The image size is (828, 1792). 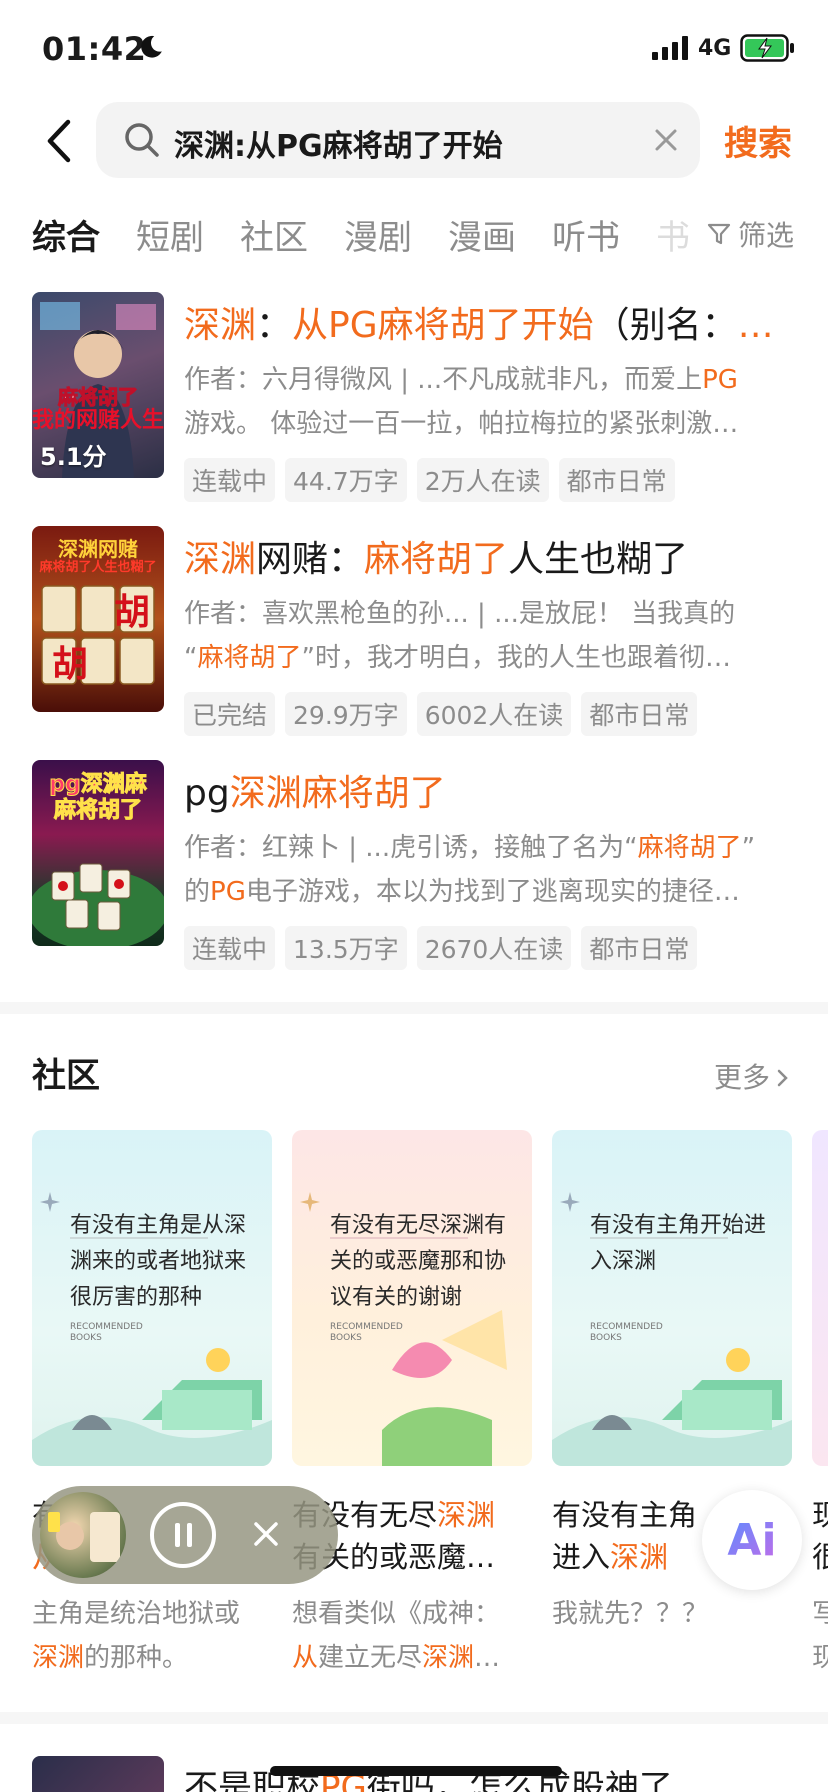 I want to click on community-card: 有没有无尽深渊有关的或恶魔那和协议有关的谢谢 RECOMMENDED BOOKS, so click(x=412, y=1298).